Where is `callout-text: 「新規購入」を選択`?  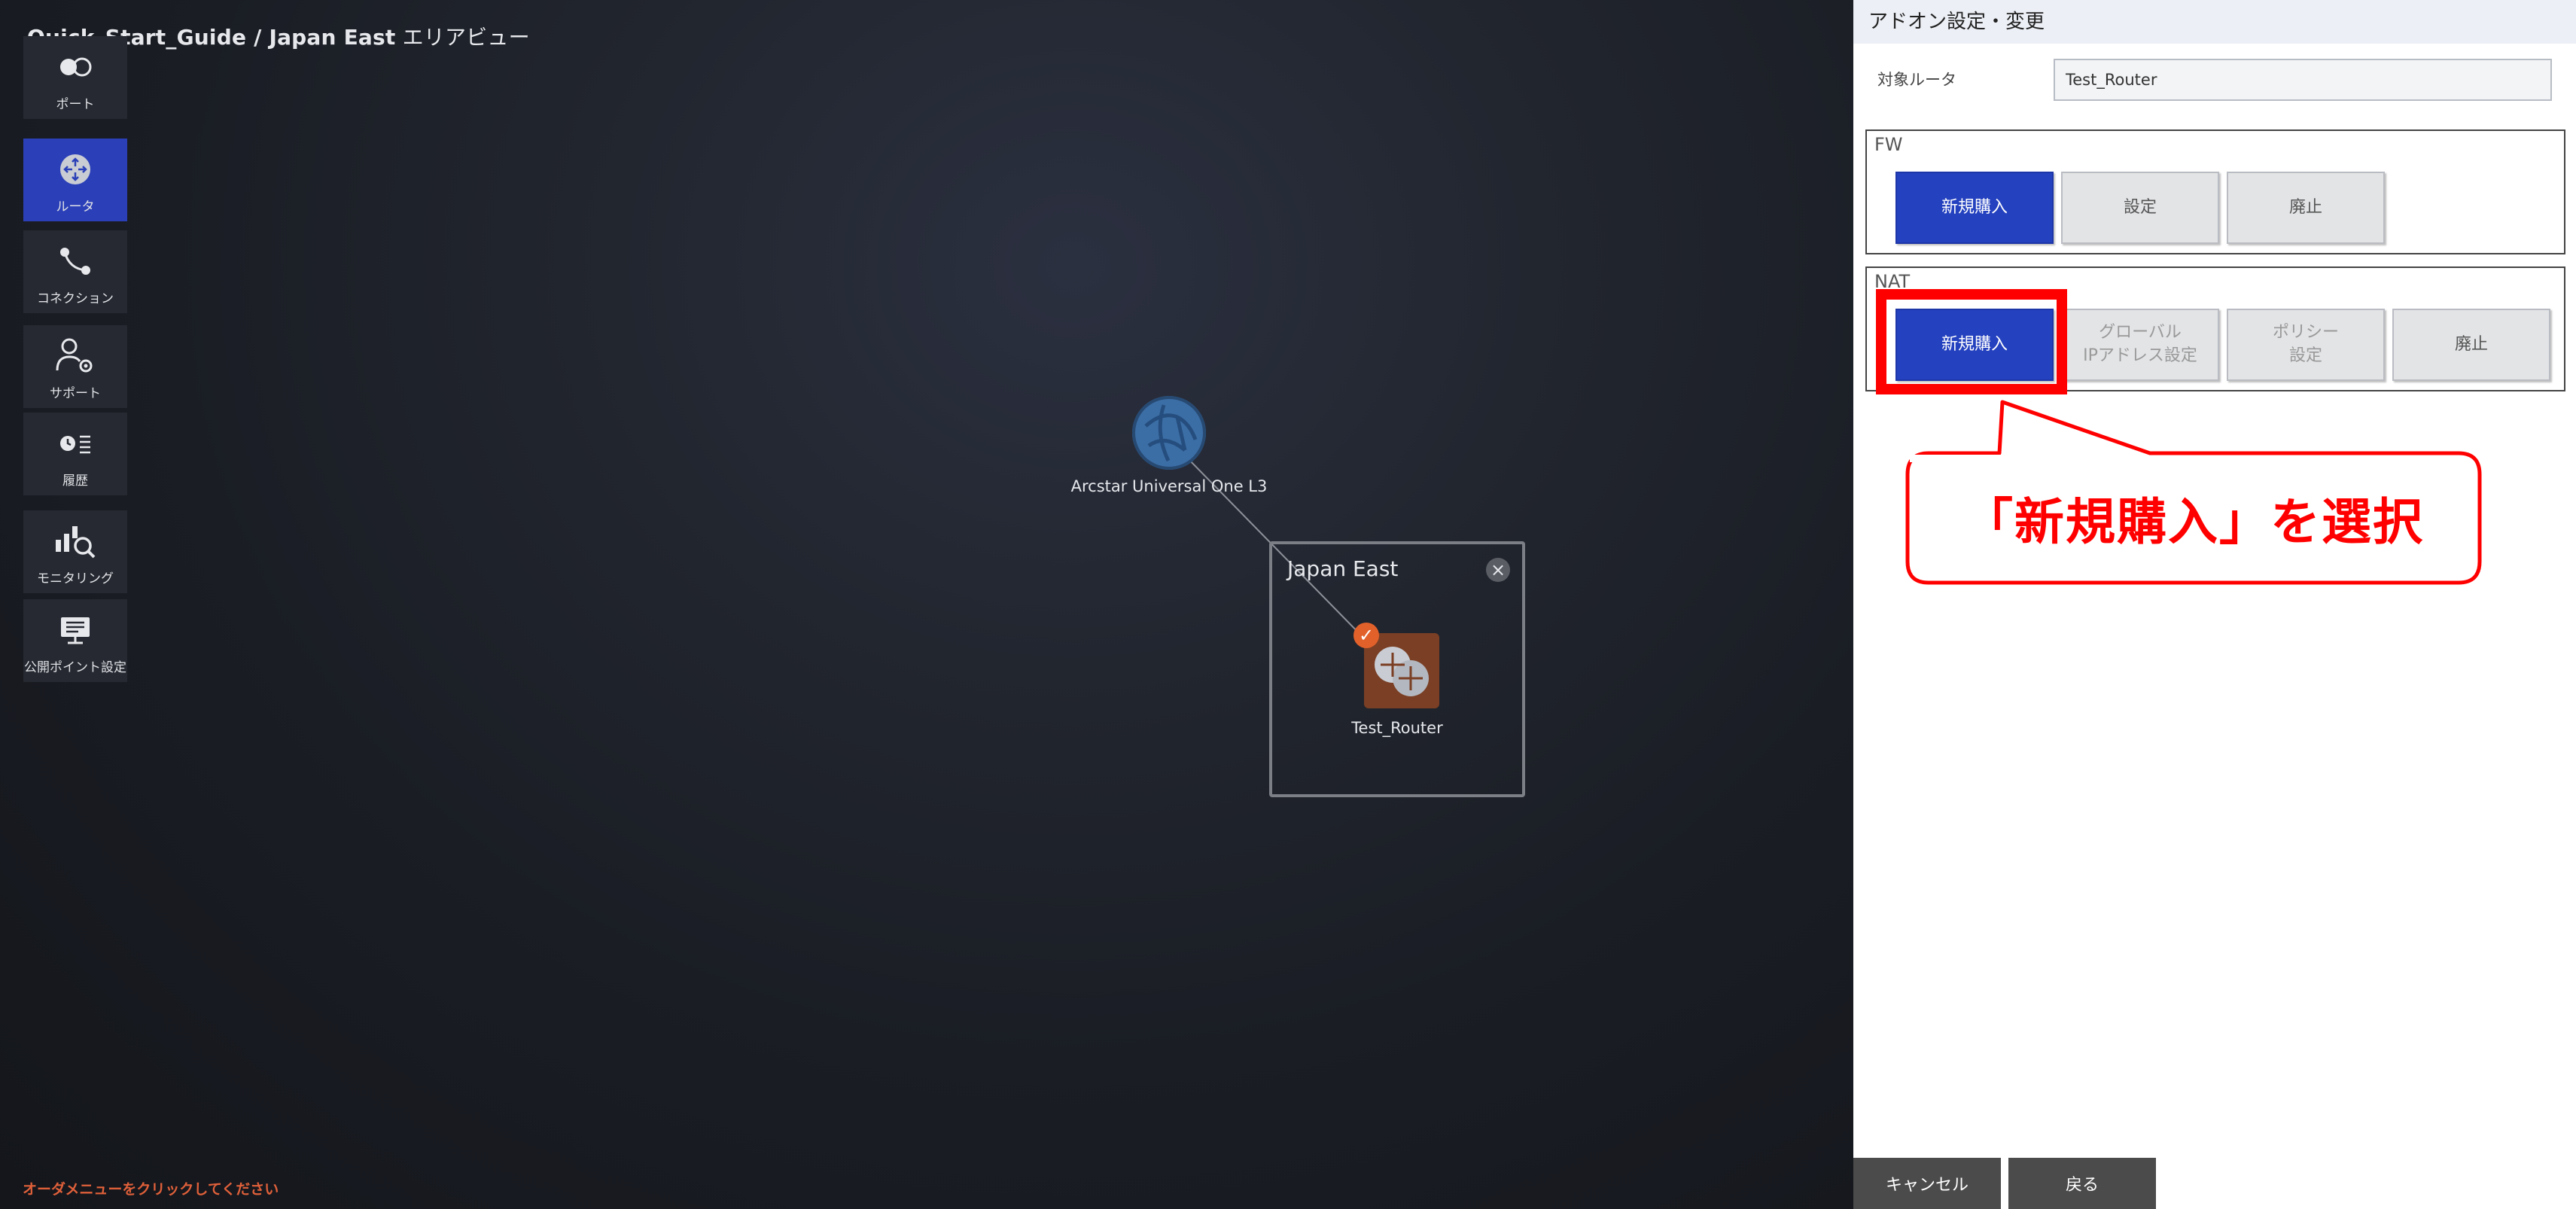 callout-text: 「新規購入」を選択 is located at coordinates (2194, 522).